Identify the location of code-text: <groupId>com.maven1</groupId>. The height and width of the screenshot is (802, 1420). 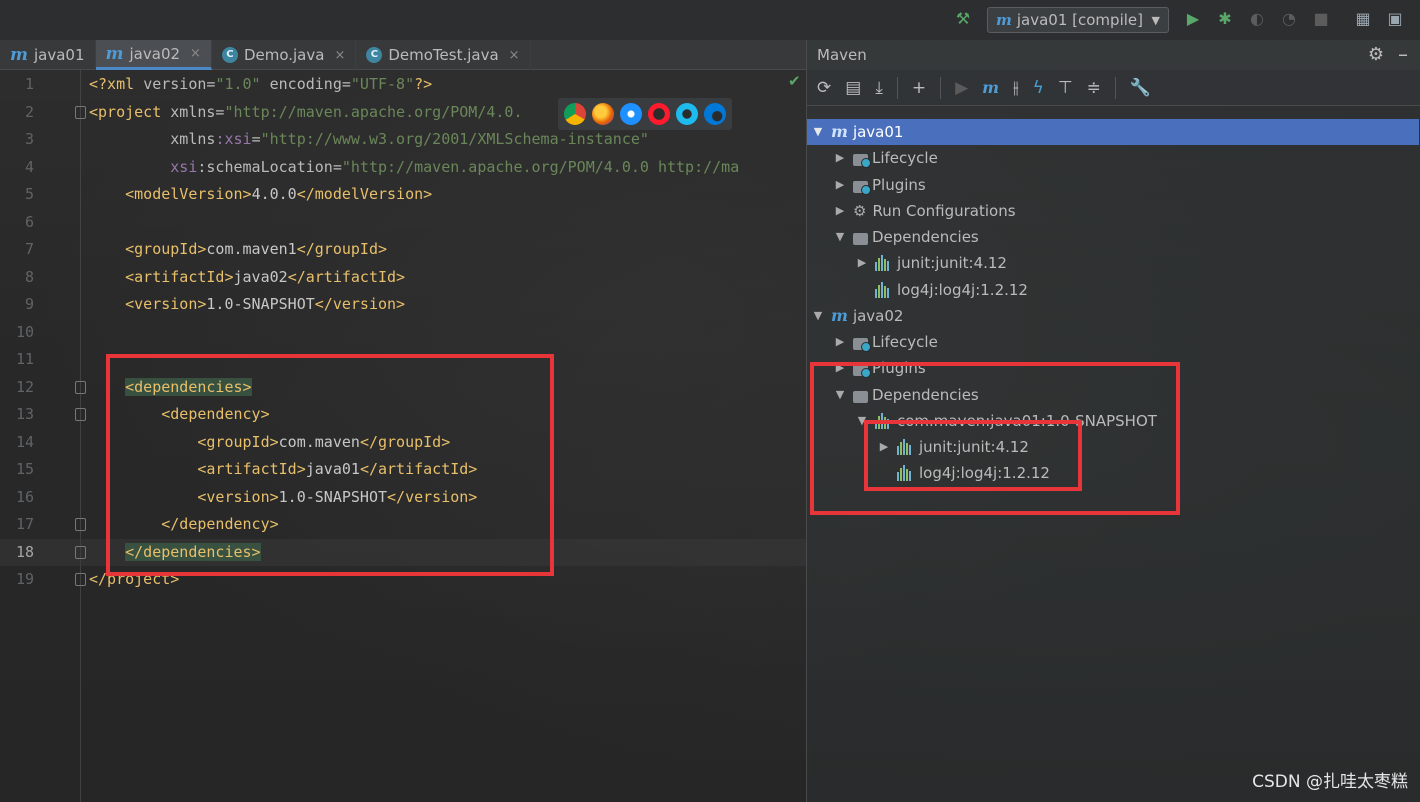
(238, 249).